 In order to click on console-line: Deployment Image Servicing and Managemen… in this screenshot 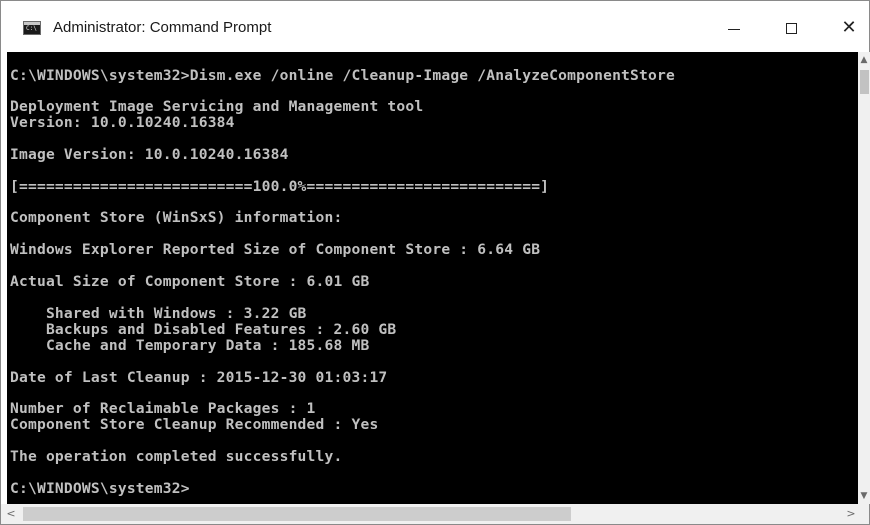, I will do `click(217, 106)`.